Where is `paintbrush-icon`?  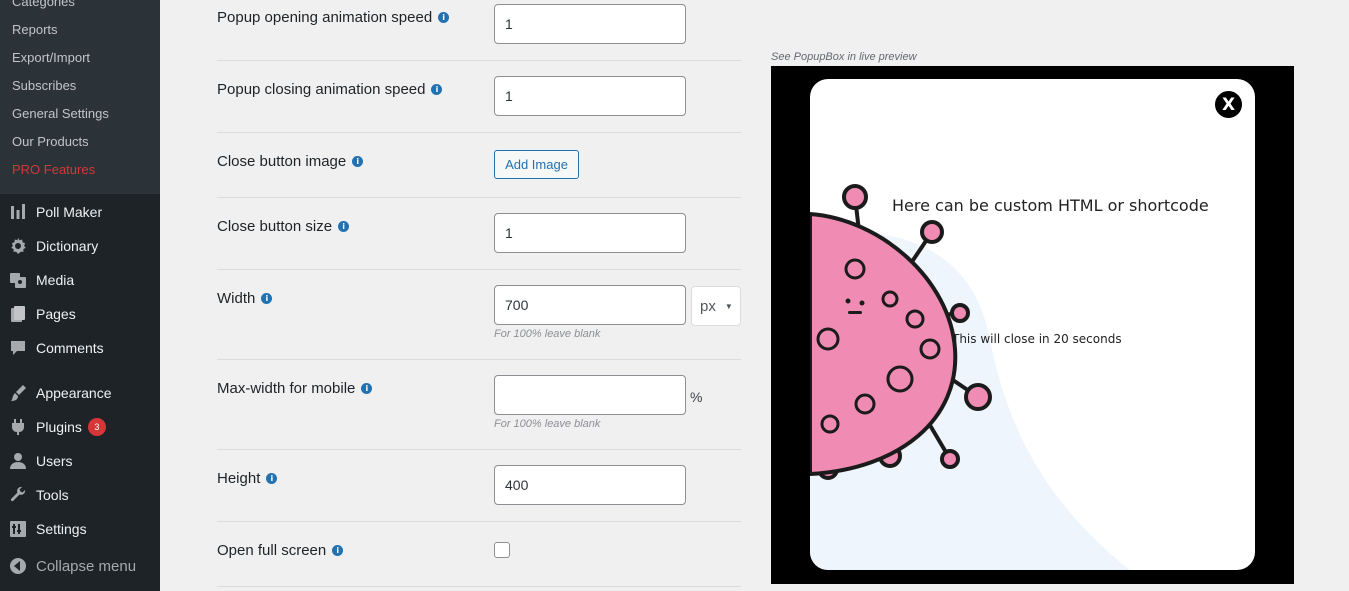
paintbrush-icon is located at coordinates (18, 393).